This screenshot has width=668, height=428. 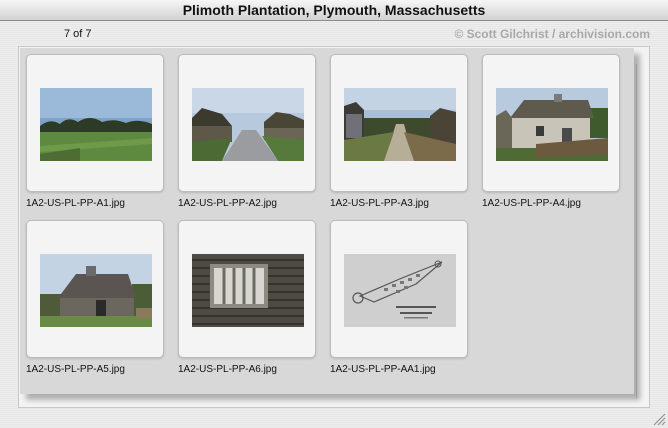 What do you see at coordinates (659, 419) in the screenshot?
I see `resize-grip-icon` at bounding box center [659, 419].